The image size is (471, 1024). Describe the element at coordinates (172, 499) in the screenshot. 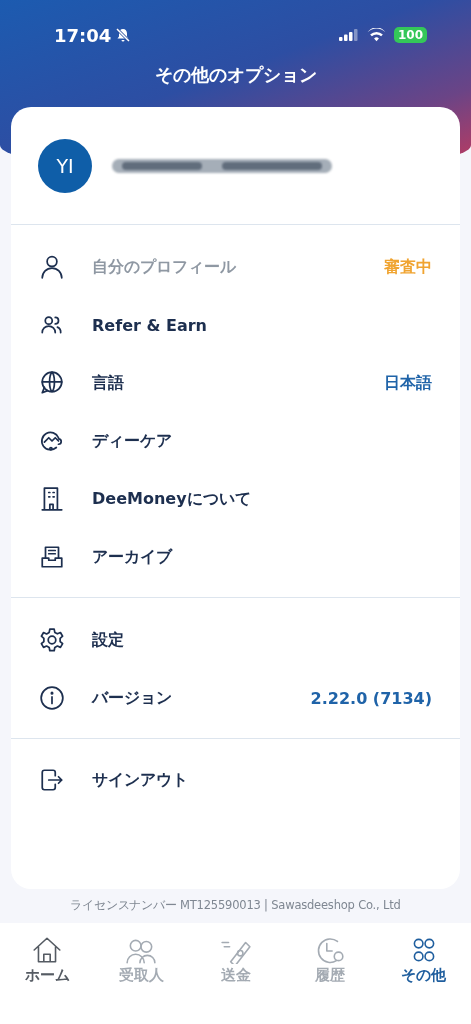

I see `menu-label: DeeMoneyについて` at that location.